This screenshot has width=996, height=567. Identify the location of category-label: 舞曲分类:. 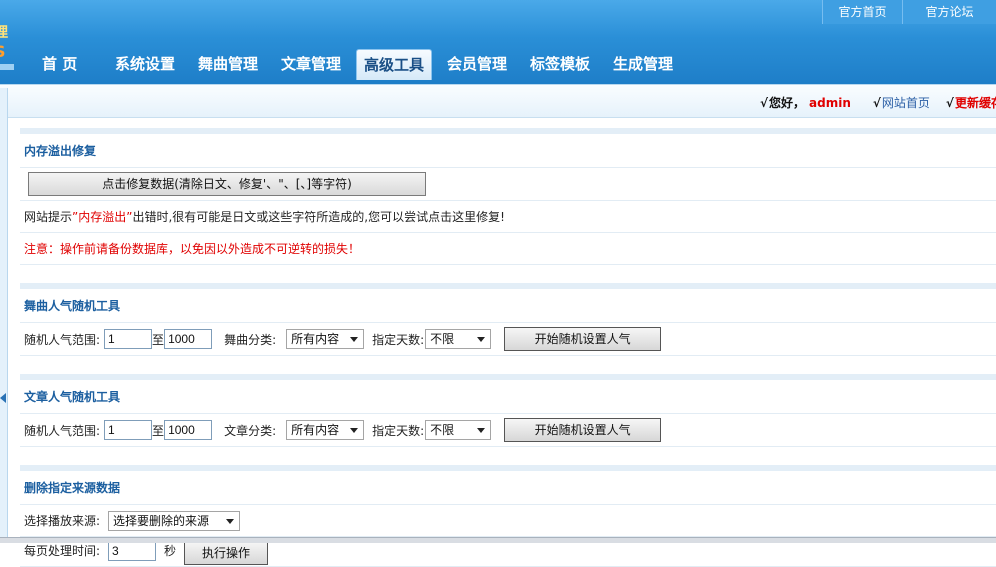
(250, 339).